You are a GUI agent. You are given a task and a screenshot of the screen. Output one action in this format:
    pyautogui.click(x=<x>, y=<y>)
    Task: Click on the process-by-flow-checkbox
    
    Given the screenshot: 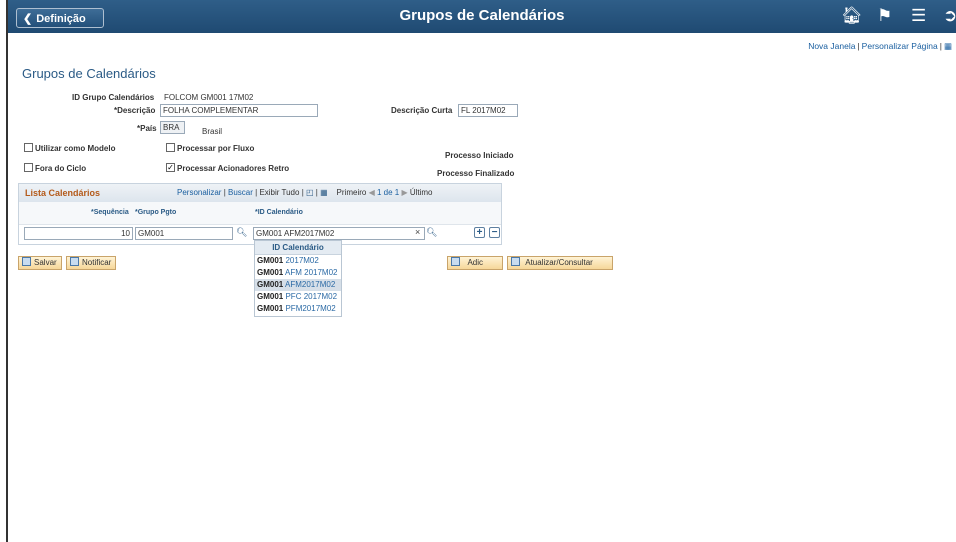 What is the action you would take?
    pyautogui.click(x=170, y=147)
    